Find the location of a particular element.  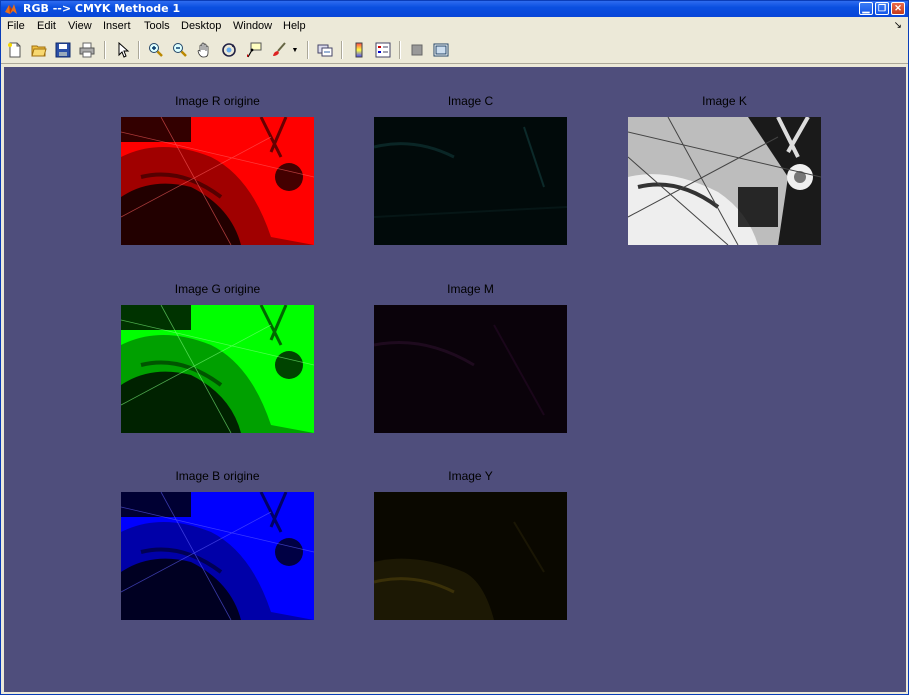

link-plot-icon is located at coordinates (325, 50).